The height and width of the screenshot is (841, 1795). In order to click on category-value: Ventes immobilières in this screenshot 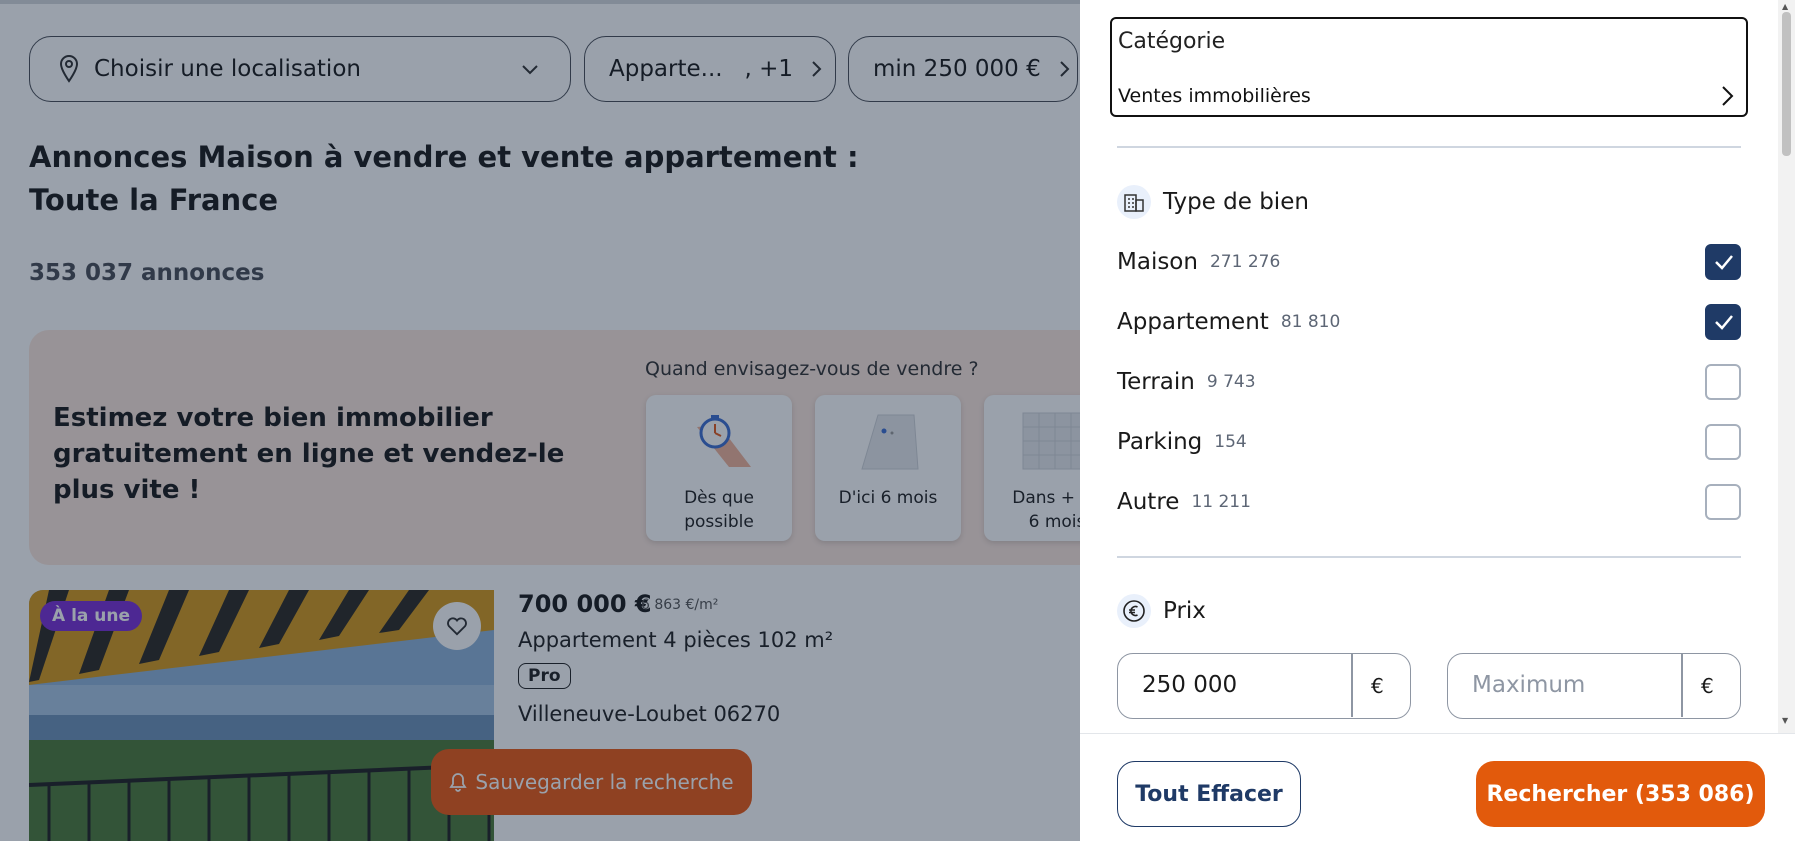, I will do `click(1214, 96)`.